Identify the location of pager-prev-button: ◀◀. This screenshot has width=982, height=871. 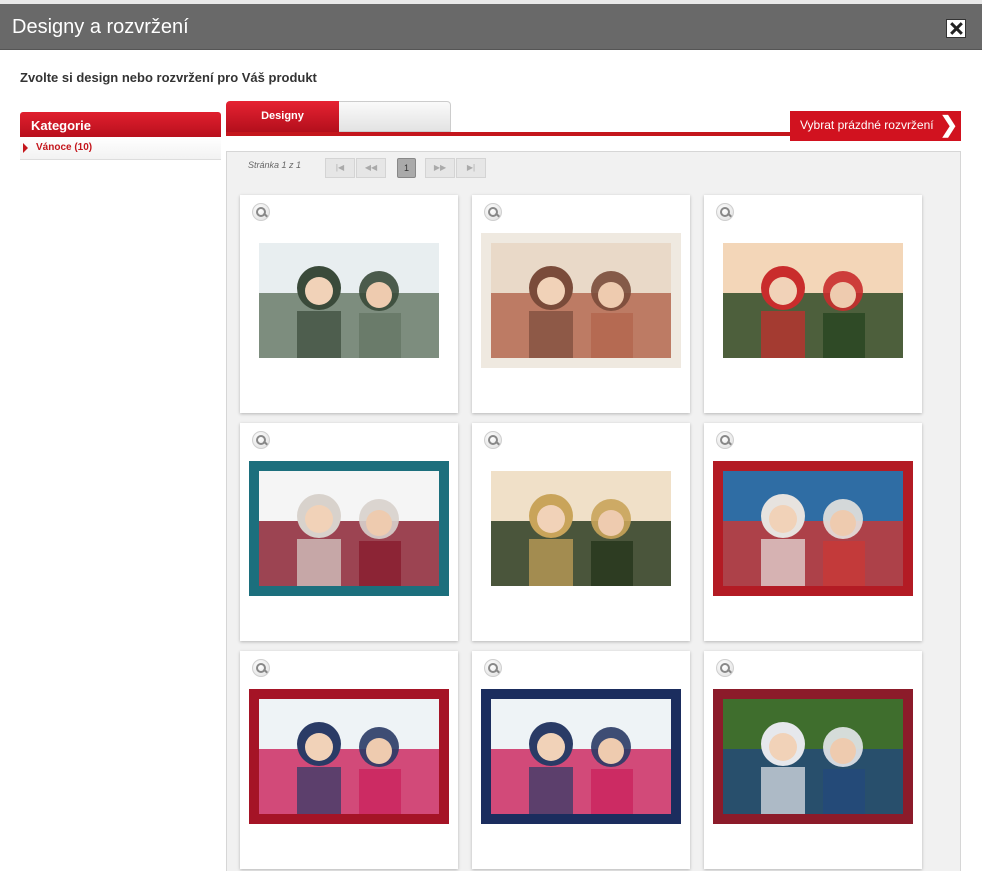
(371, 168).